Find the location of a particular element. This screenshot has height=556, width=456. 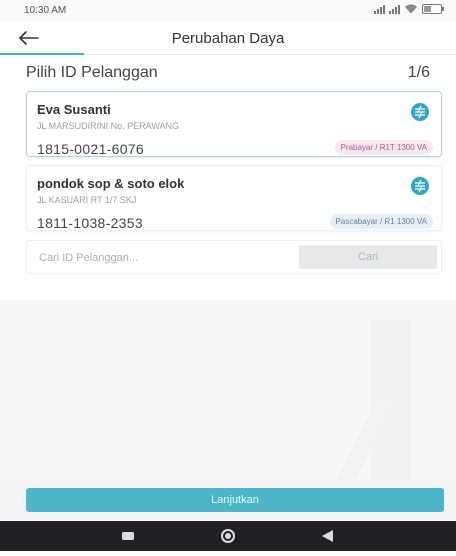

status-icons is located at coordinates (409, 9).